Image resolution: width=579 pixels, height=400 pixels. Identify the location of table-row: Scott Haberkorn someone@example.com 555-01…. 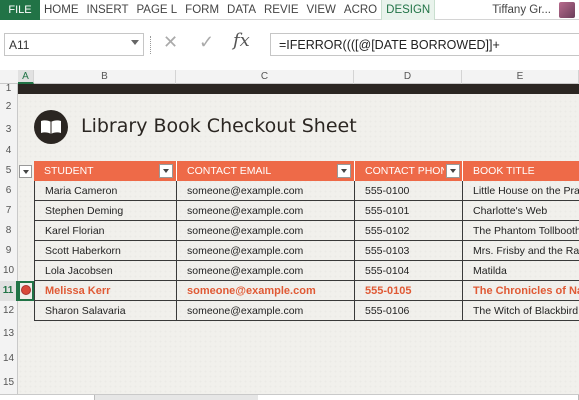
(306, 251).